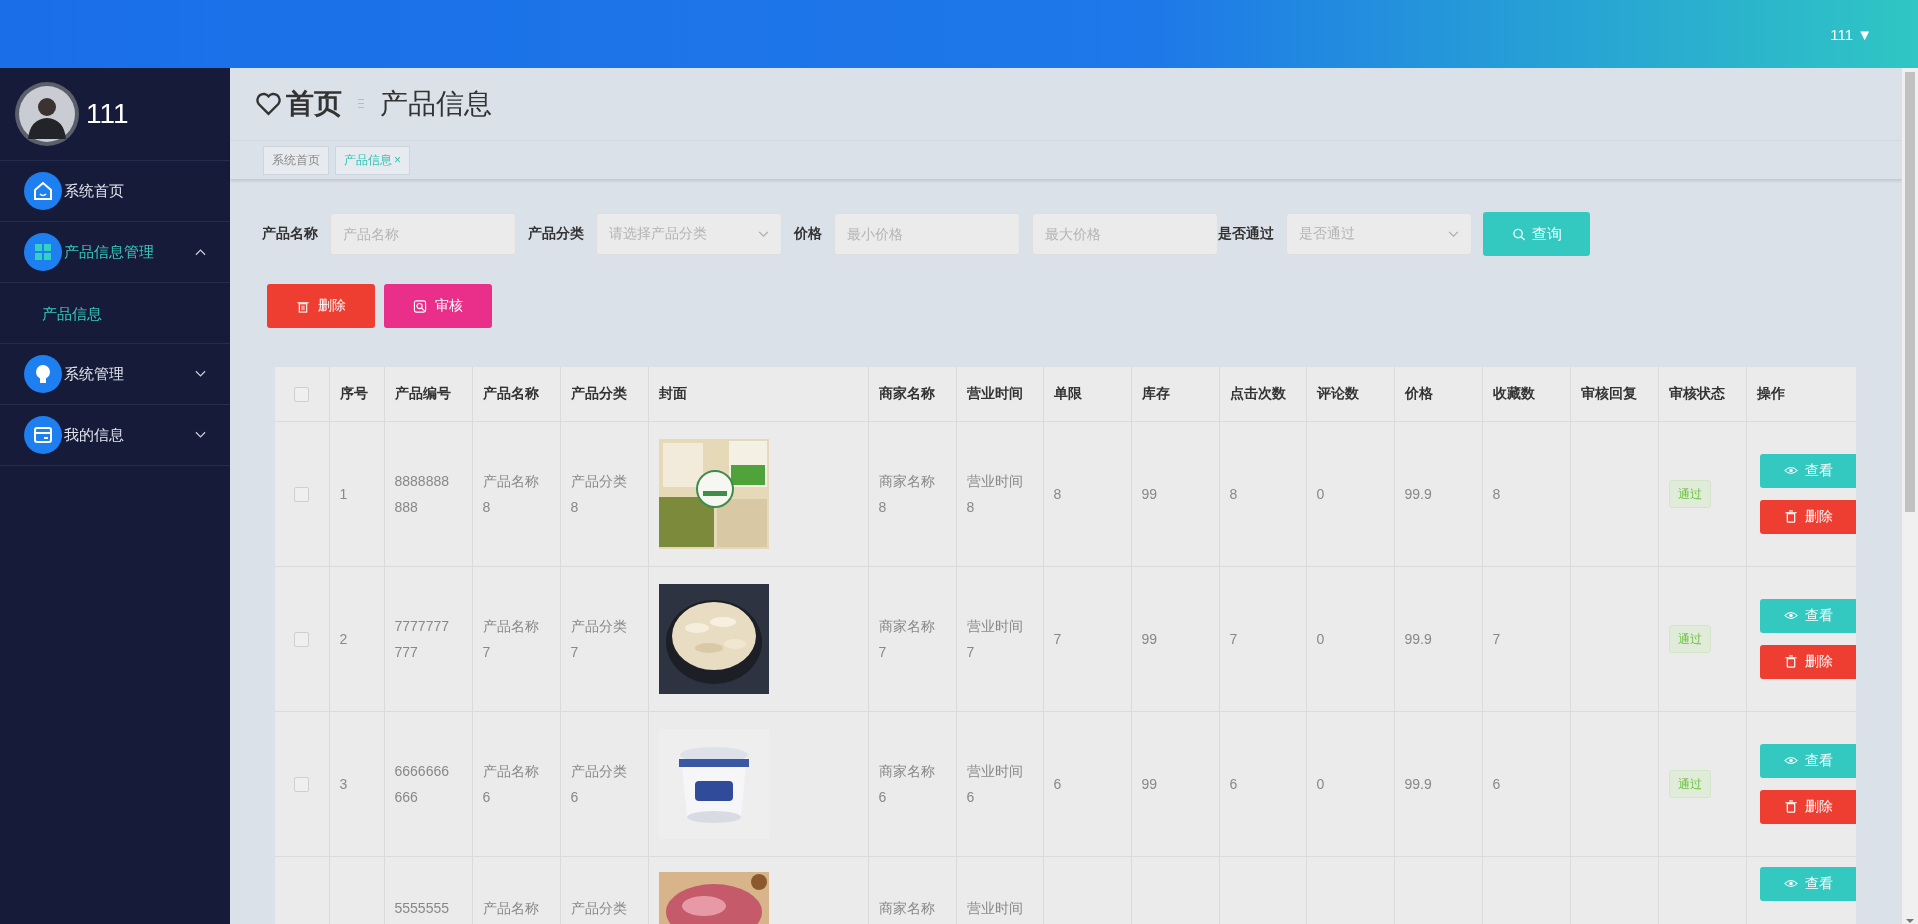  Describe the element at coordinates (598, 638) in the screenshot. I see `table-cell: 产品分类7` at that location.